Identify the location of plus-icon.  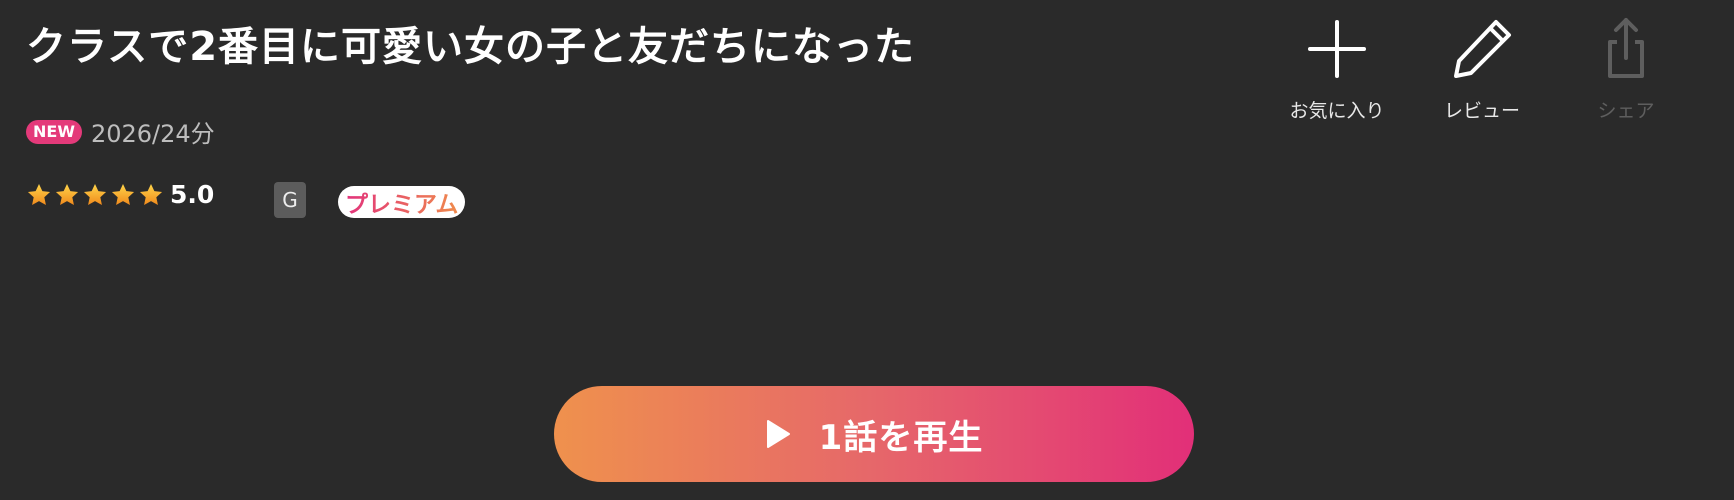
(1337, 49).